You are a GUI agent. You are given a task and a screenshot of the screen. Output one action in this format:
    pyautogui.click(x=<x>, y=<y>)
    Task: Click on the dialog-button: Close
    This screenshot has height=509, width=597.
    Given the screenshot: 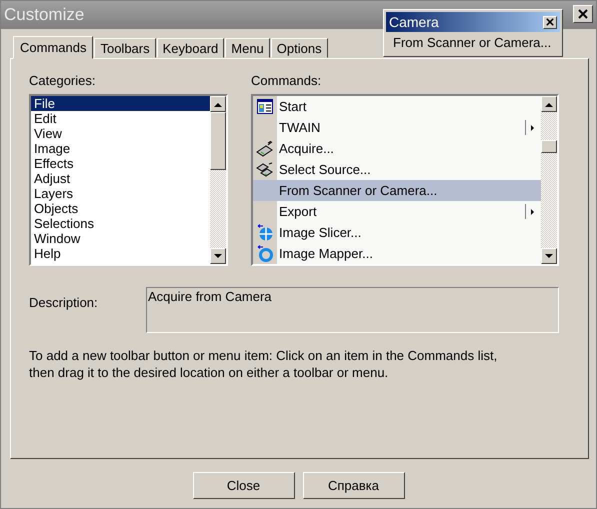 What is the action you would take?
    pyautogui.click(x=243, y=485)
    